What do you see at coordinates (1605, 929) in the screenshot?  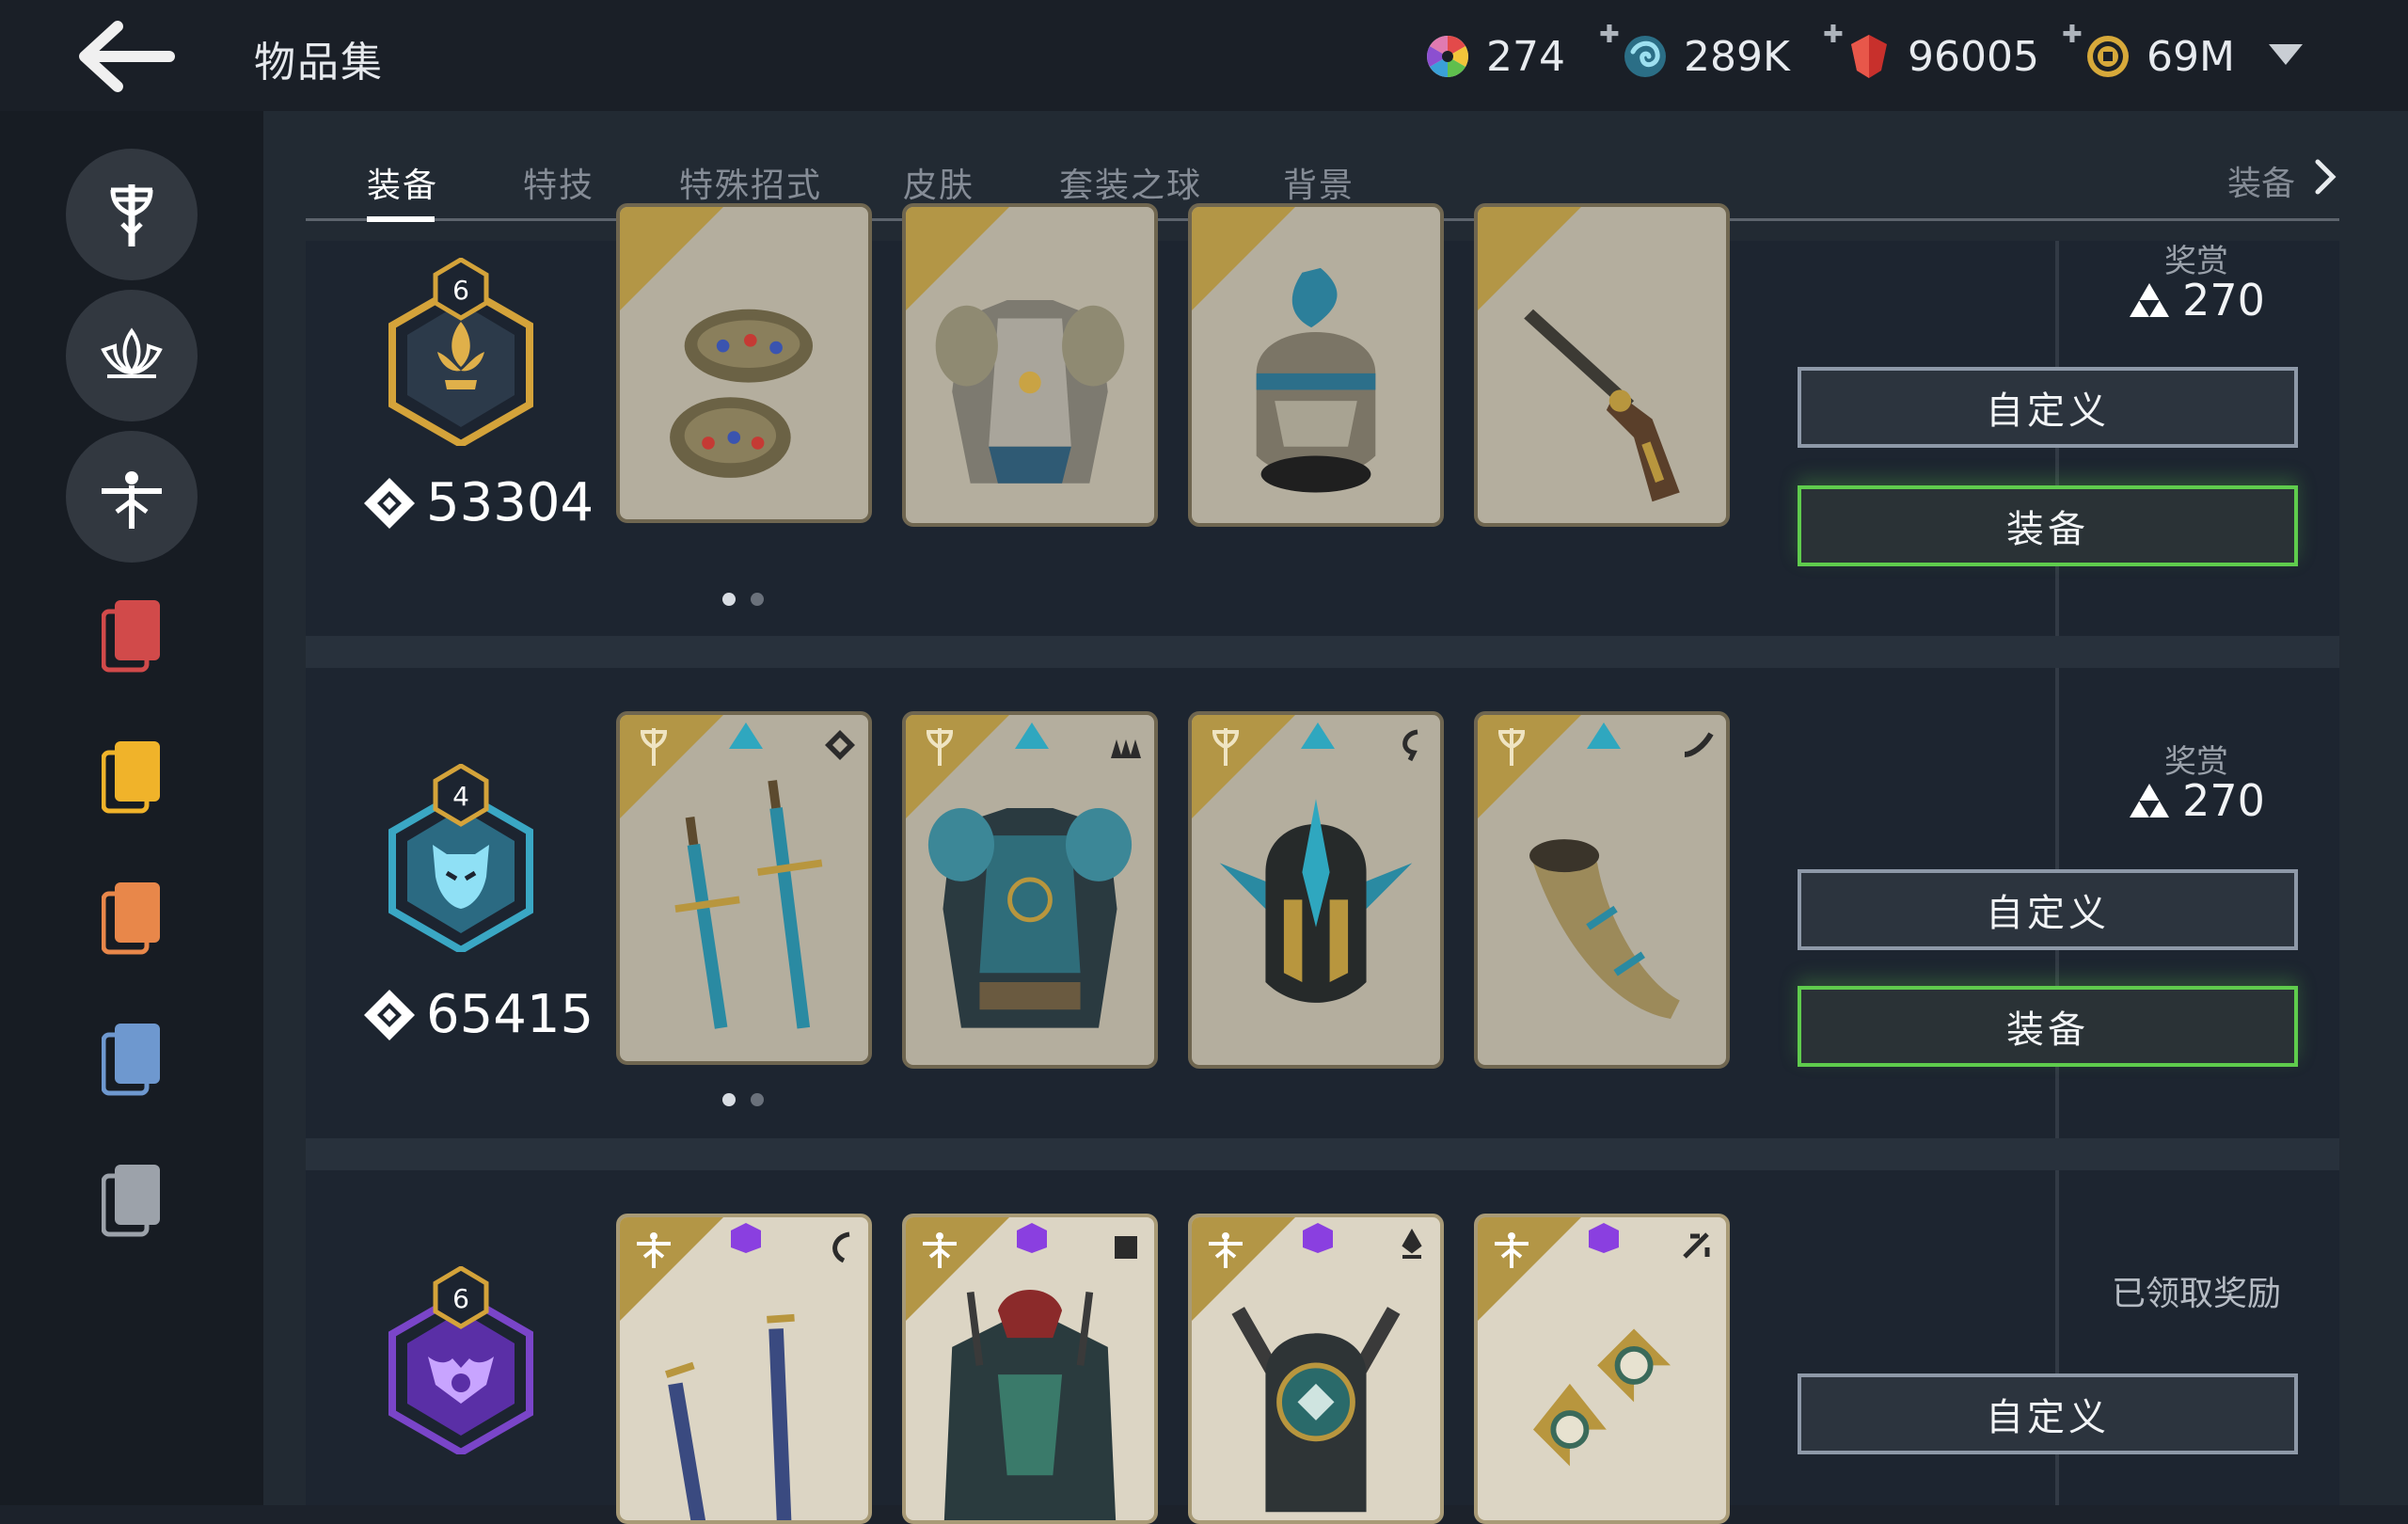 I see `war-horn-icon` at bounding box center [1605, 929].